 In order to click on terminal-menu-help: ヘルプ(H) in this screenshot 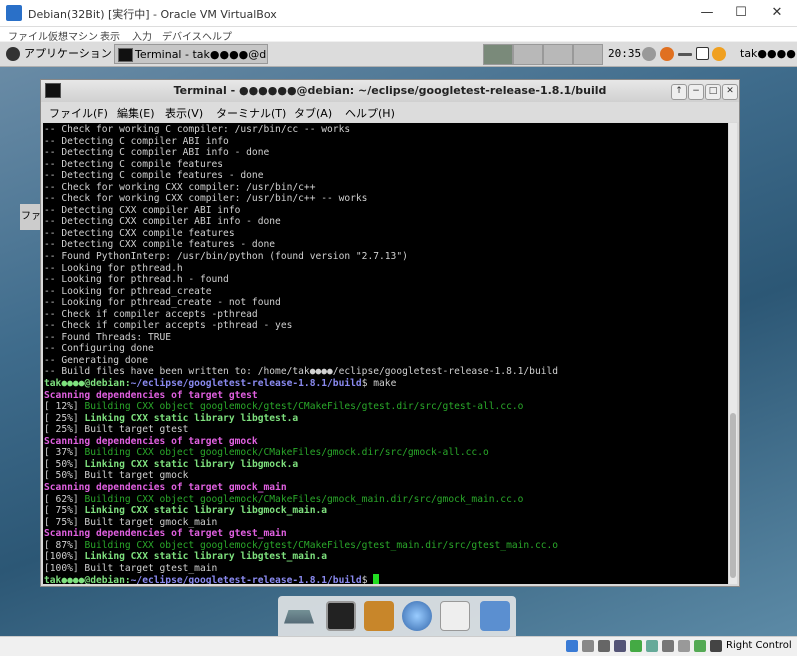, I will do `click(370, 113)`.